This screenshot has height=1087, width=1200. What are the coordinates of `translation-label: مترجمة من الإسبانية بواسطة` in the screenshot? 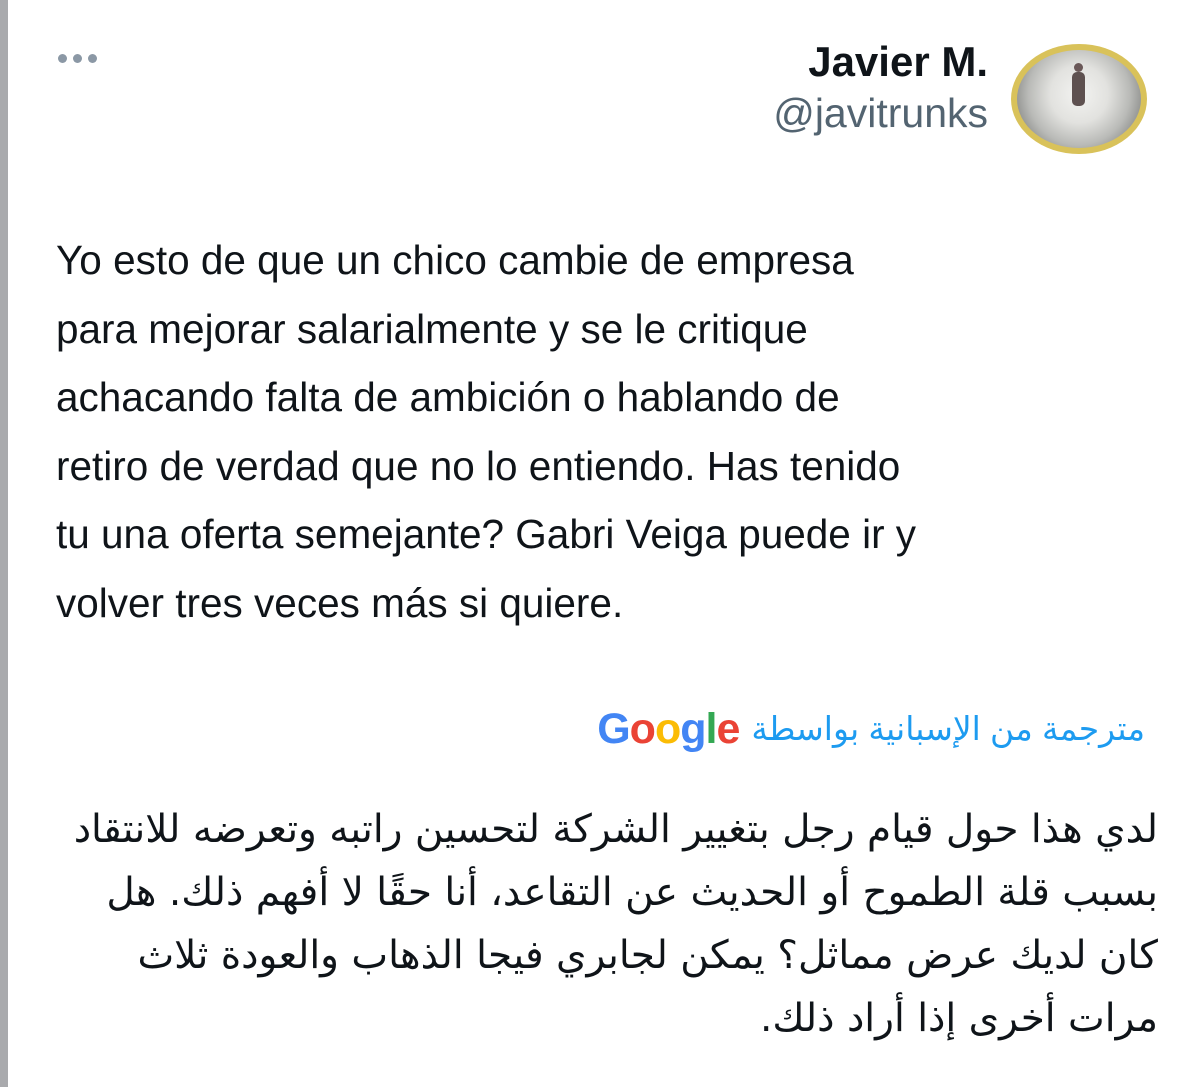 It's located at (948, 728).